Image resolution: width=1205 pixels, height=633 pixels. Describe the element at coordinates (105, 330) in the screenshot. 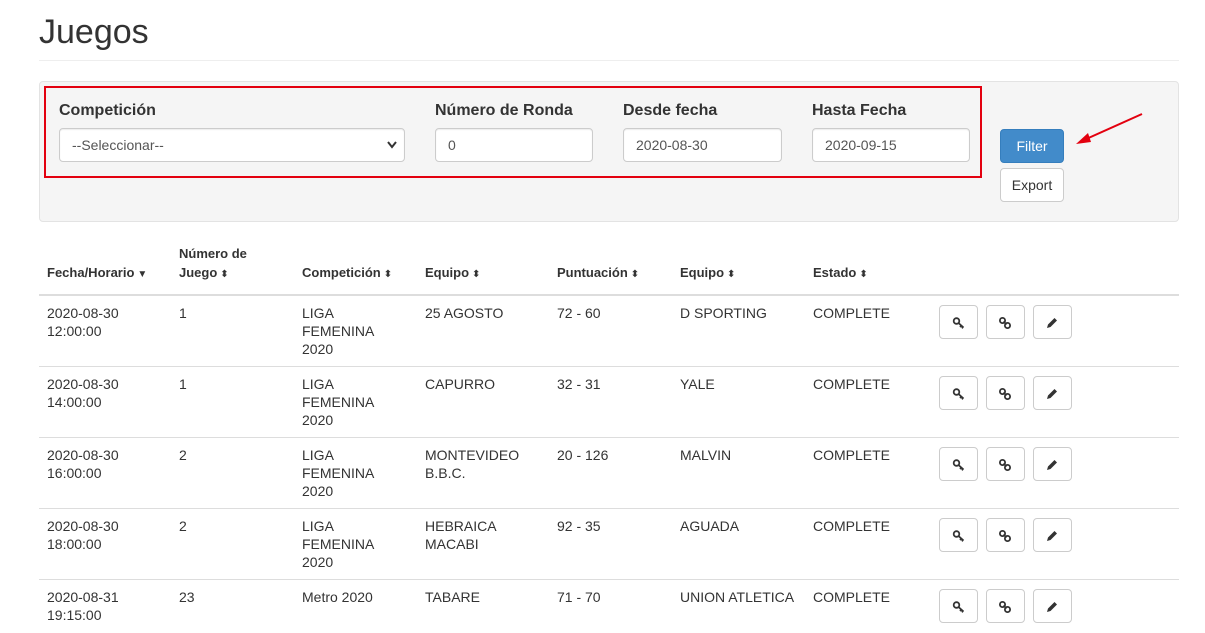

I see `cell-fecha: 2020-08-30 12:00:00` at that location.